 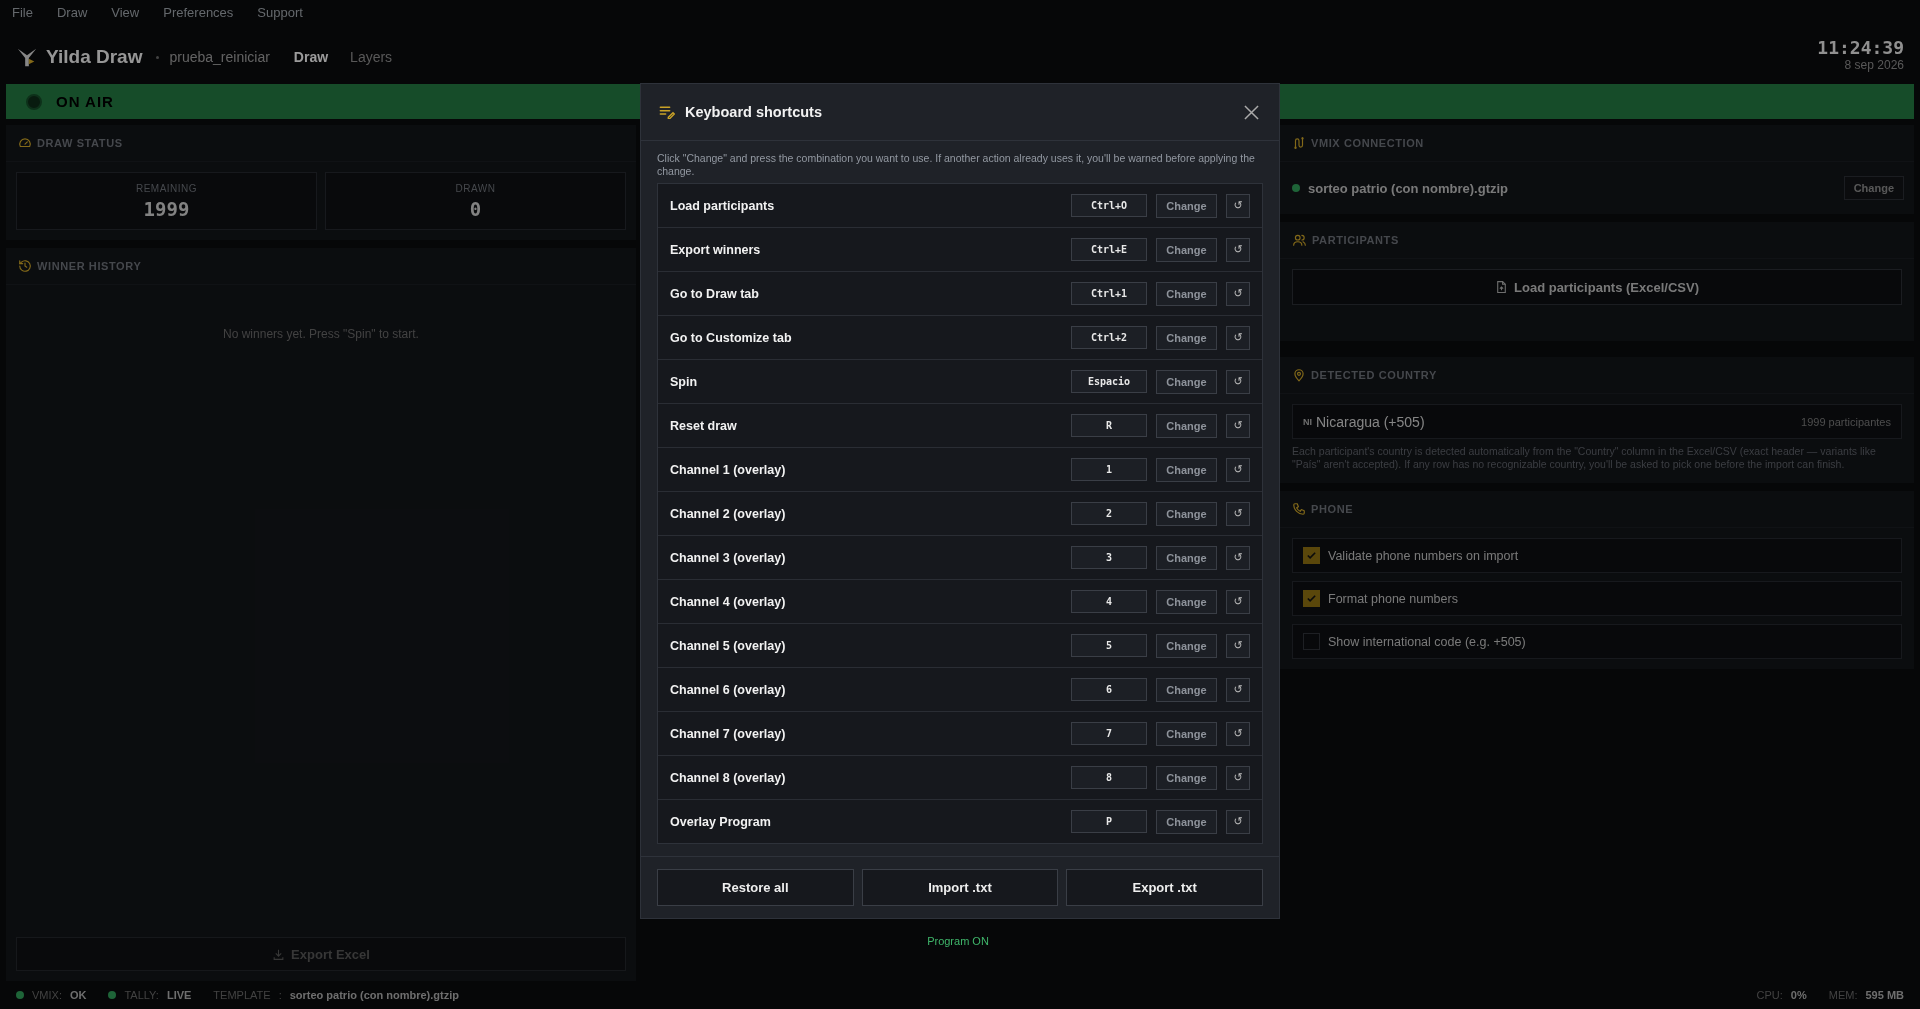 I want to click on menu-item: Support, so click(x=280, y=12).